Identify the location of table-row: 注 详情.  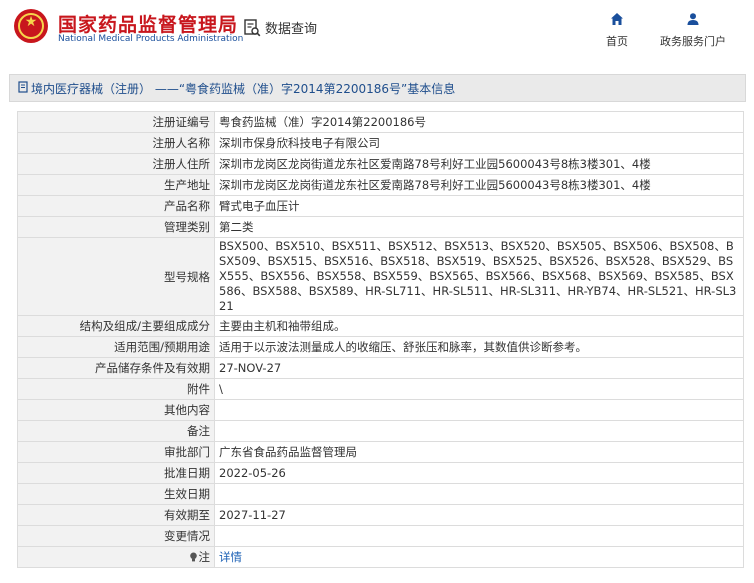
(380, 557).